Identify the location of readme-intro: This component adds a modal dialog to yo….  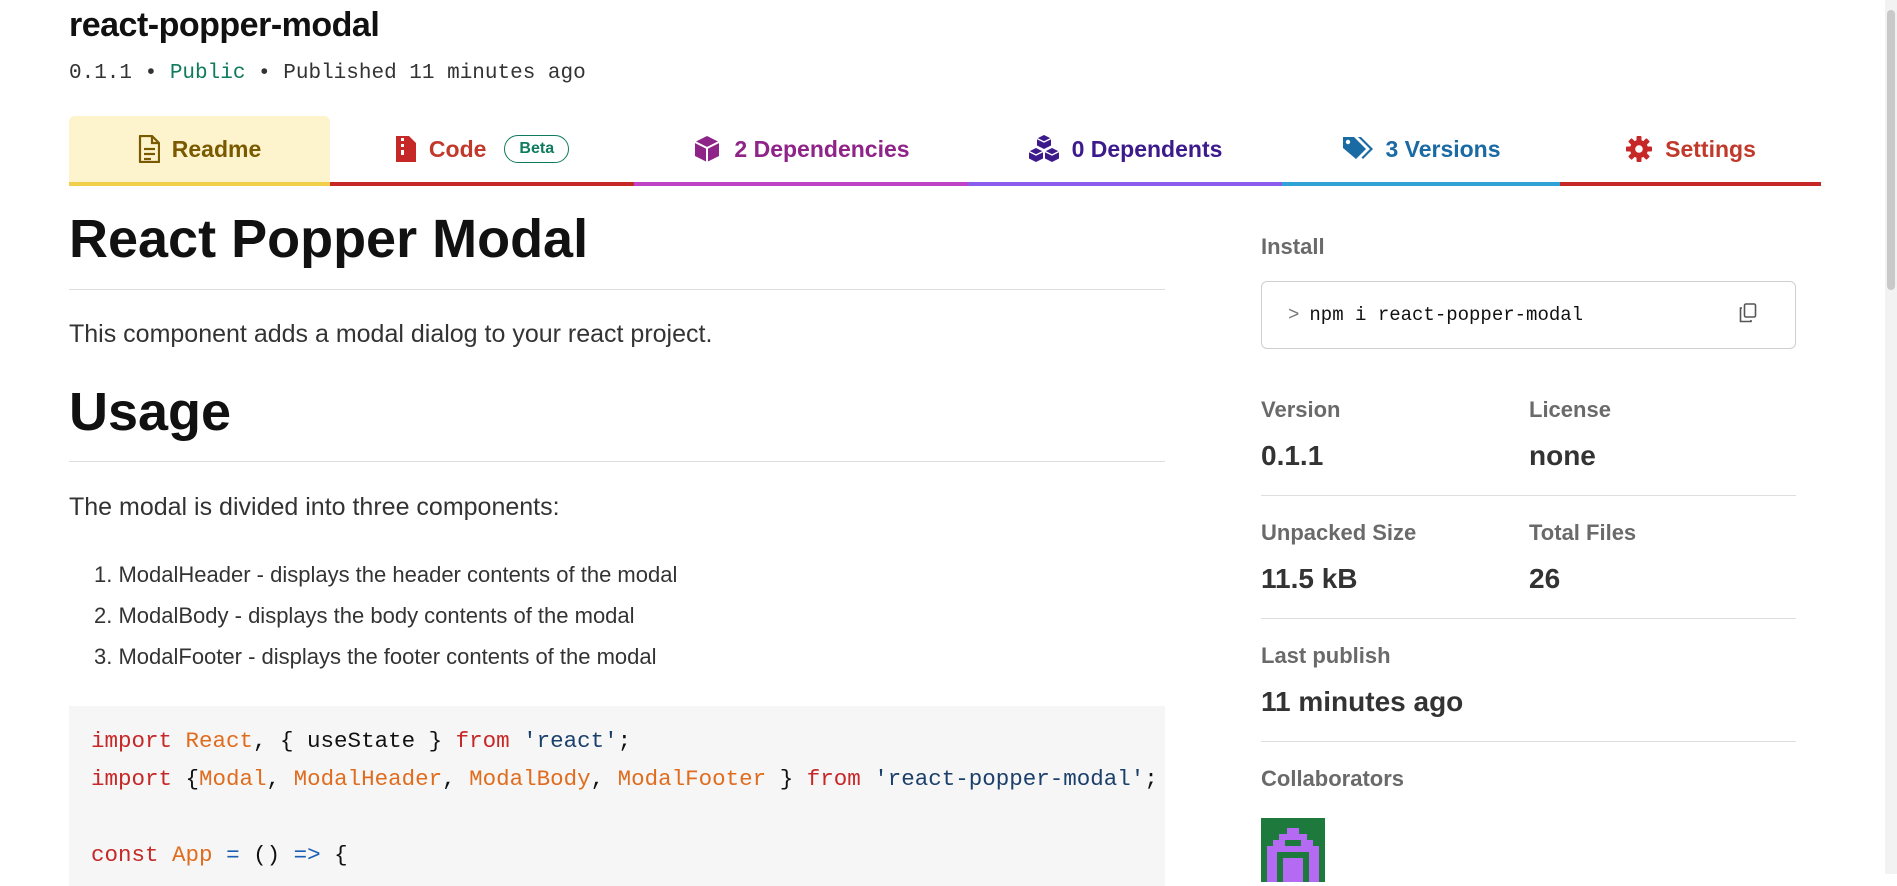
(391, 334).